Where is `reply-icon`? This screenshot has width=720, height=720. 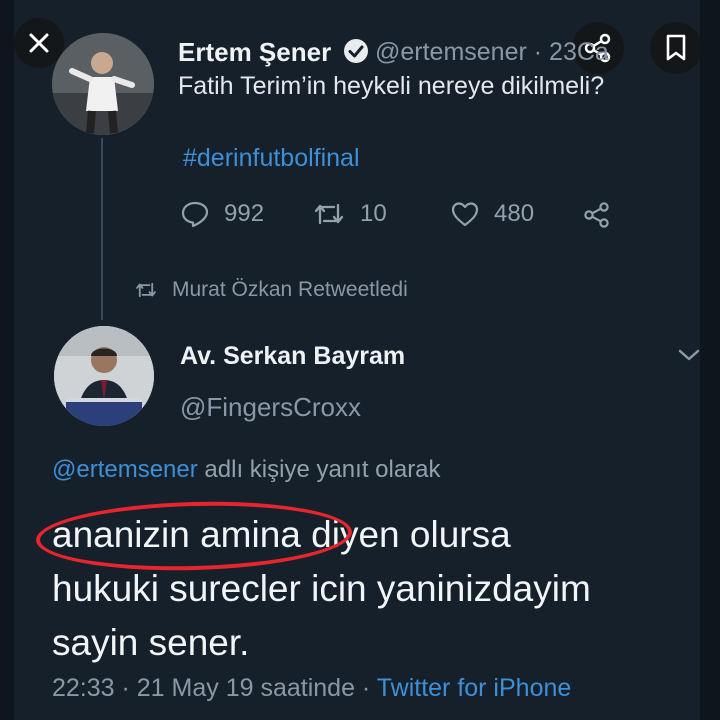
reply-icon is located at coordinates (195, 214).